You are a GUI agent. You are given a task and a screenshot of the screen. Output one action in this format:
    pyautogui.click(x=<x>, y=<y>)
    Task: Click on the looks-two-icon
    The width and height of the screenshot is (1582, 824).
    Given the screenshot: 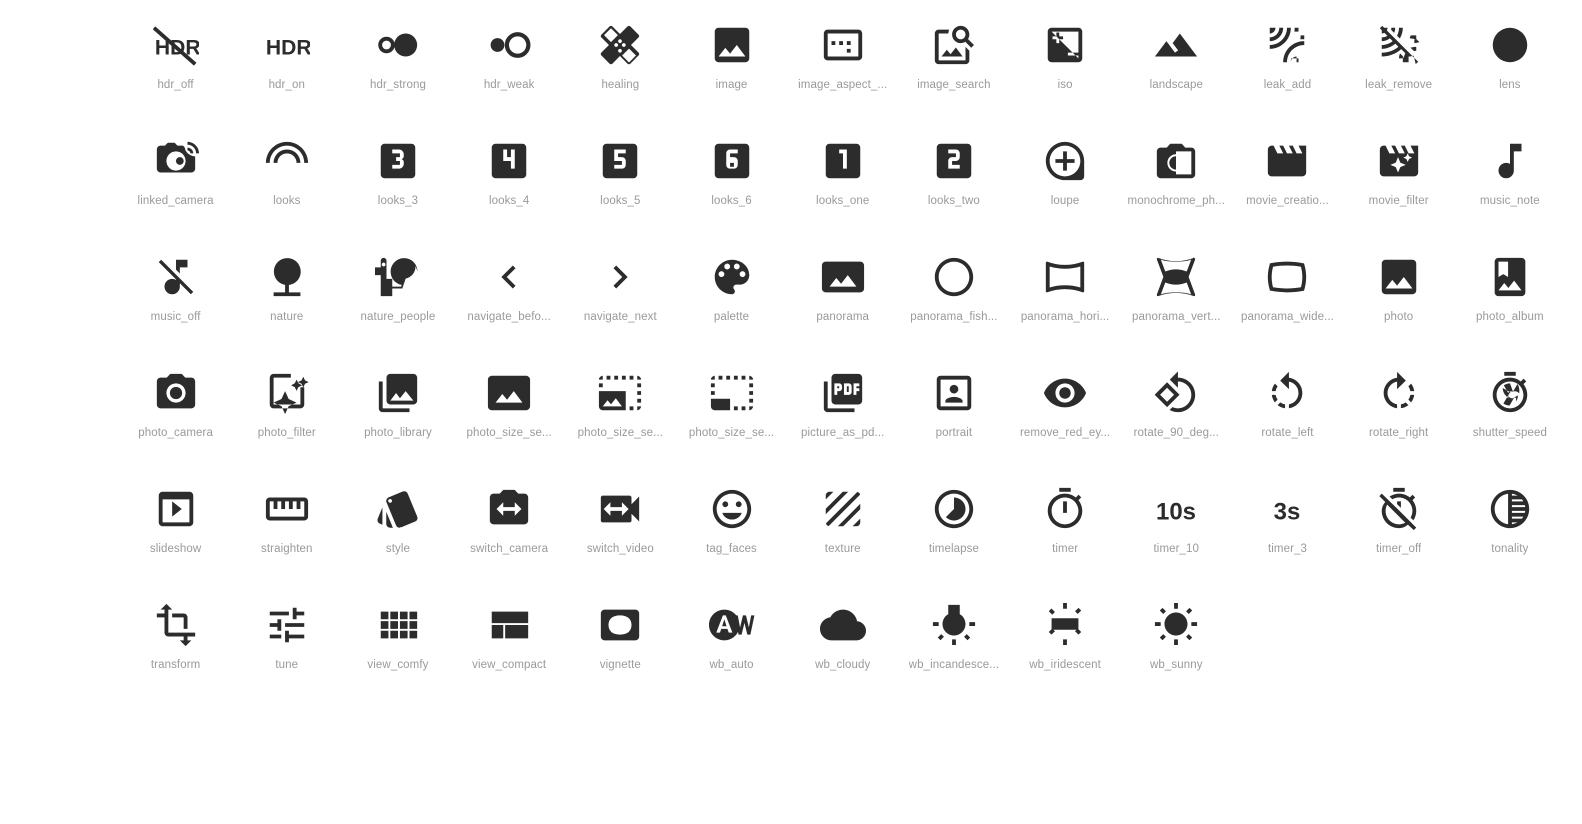 What is the action you would take?
    pyautogui.click(x=954, y=161)
    